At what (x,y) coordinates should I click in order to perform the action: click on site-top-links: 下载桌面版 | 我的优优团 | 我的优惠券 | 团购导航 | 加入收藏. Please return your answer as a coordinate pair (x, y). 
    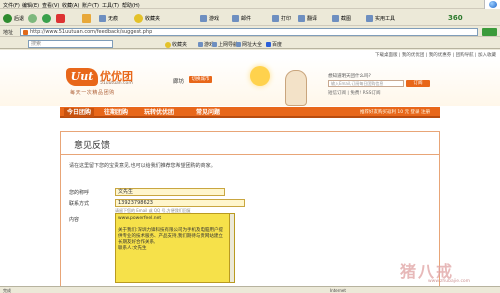
    Looking at the image, I should click on (435, 55).